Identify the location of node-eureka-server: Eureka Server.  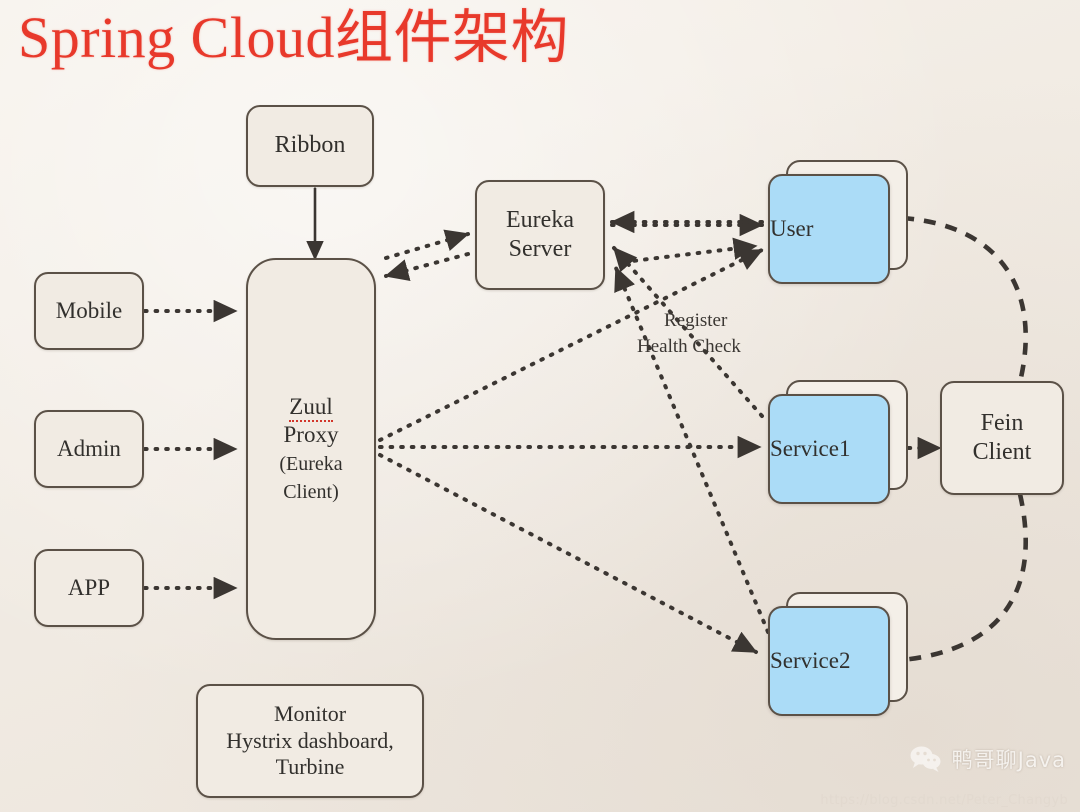
(540, 235).